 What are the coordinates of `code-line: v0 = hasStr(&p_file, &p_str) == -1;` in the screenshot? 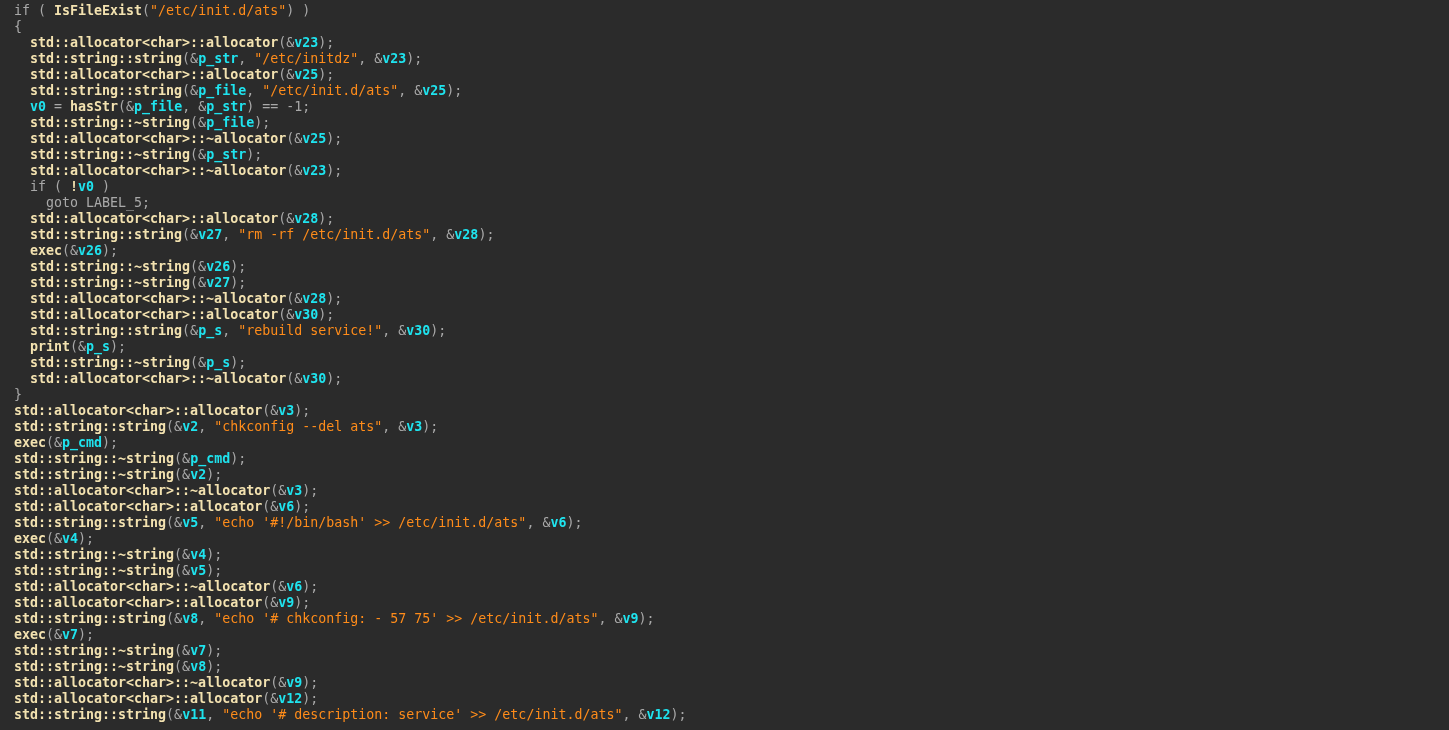 It's located at (170, 107).